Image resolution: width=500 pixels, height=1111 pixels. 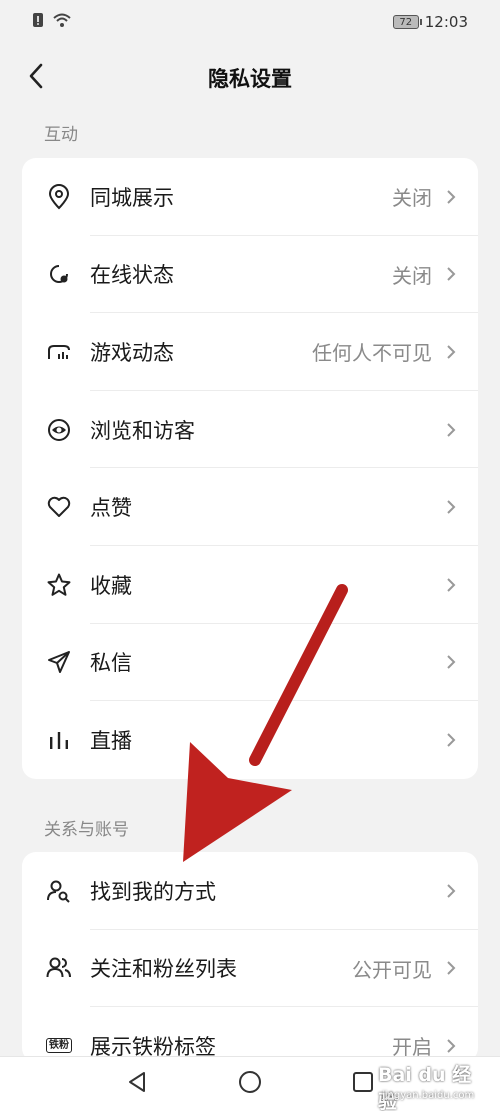 I want to click on row-label: 关注和粉丝列表, so click(x=163, y=969).